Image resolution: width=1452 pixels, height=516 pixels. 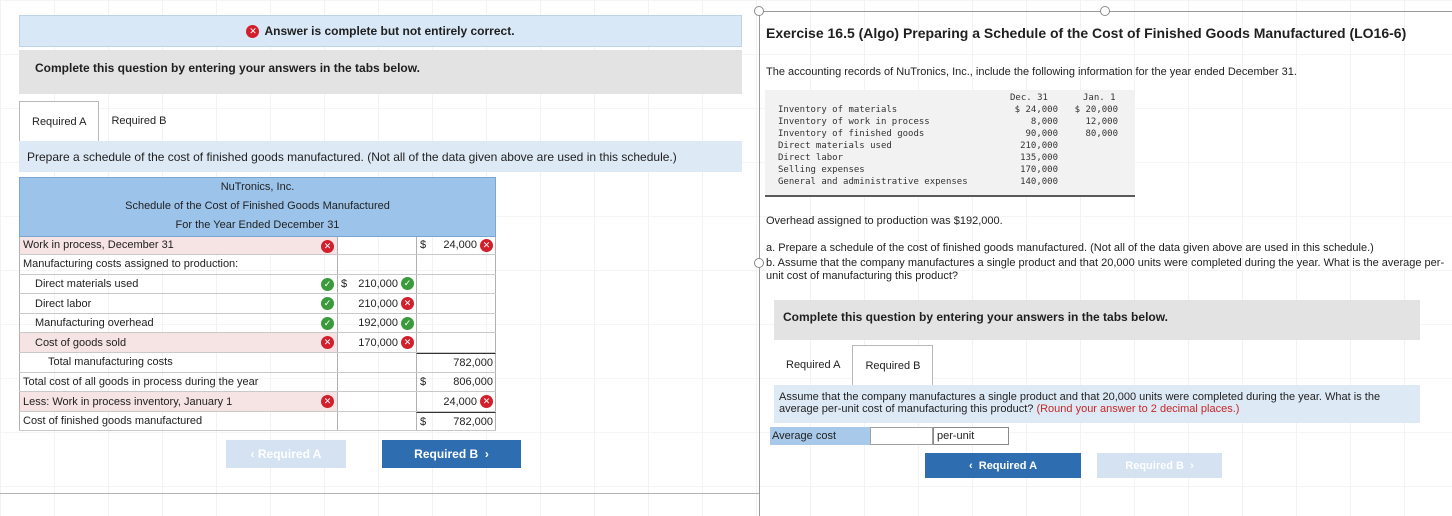 I want to click on amount-value: 210,000, so click(x=378, y=283).